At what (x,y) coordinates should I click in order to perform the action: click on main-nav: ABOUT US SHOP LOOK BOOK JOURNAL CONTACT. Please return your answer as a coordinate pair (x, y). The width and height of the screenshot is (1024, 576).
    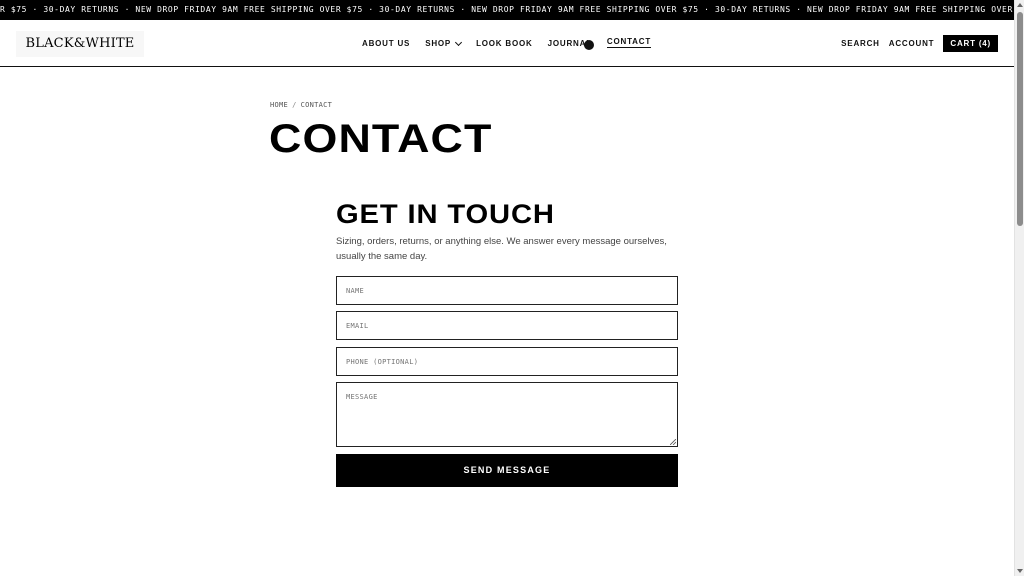
    Looking at the image, I should click on (514, 43).